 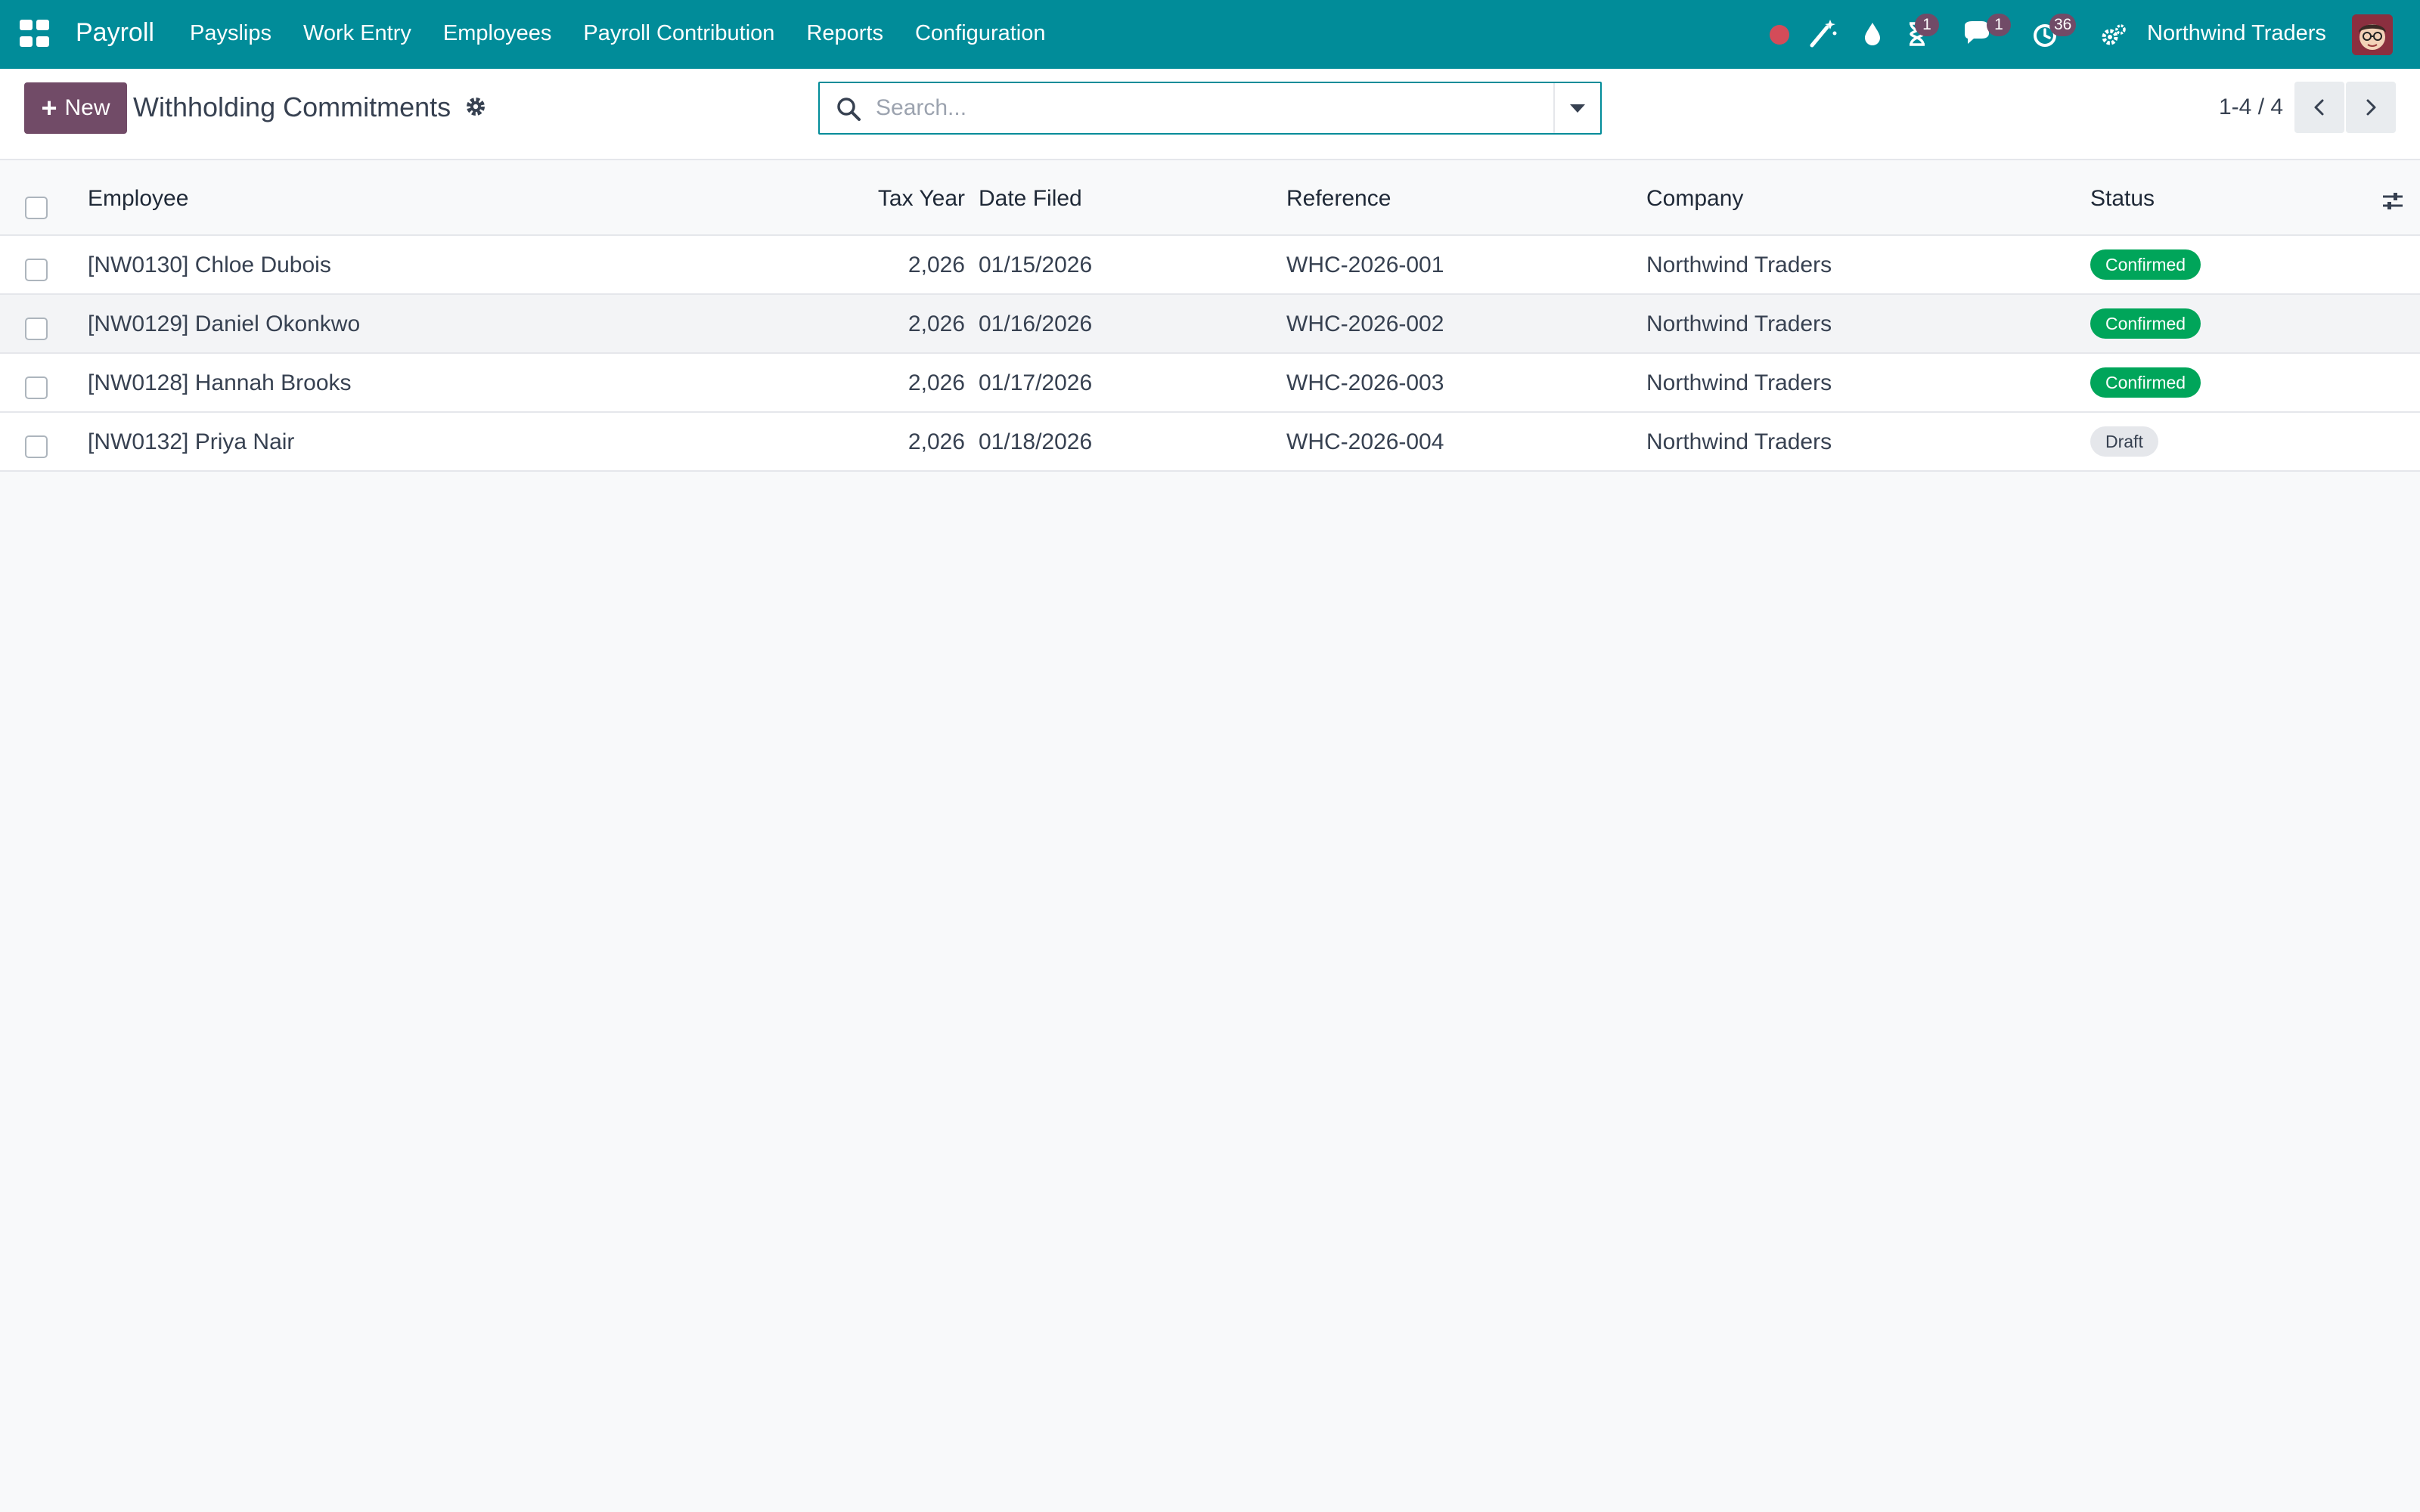 What do you see at coordinates (2114, 34) in the screenshot?
I see `settings-icon` at bounding box center [2114, 34].